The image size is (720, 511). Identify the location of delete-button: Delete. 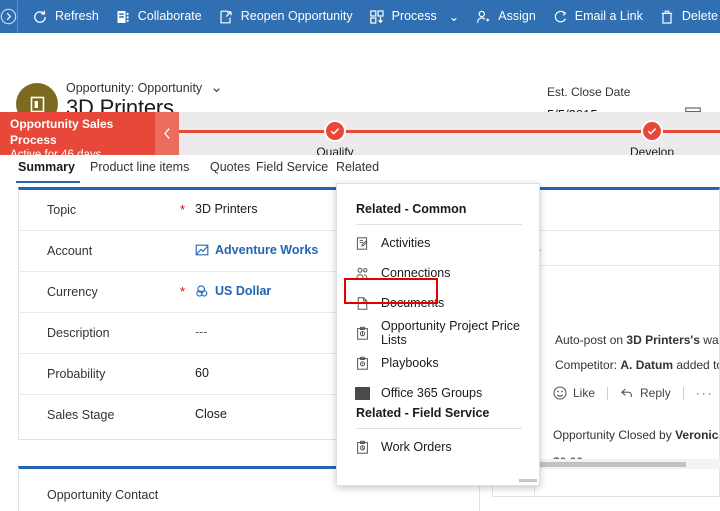
(686, 16).